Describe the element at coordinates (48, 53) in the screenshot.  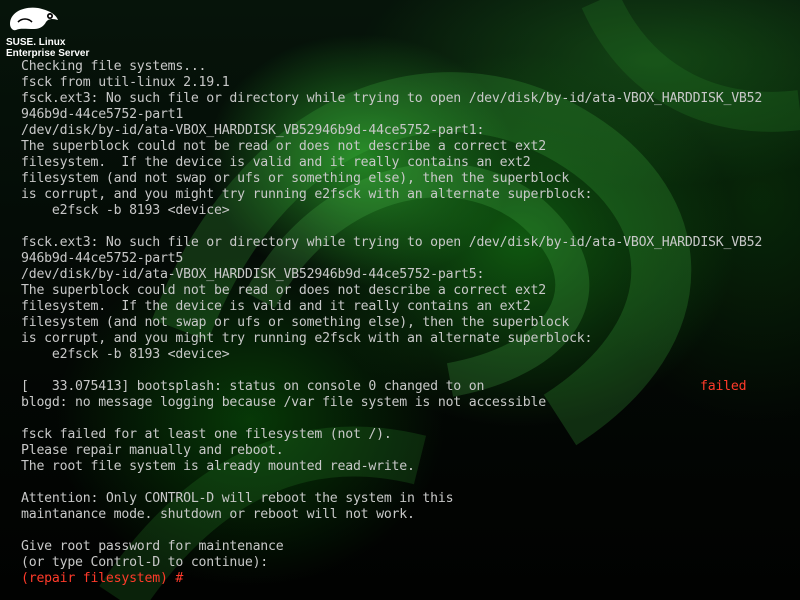
I see `brand-edition: Enterprise Server` at that location.